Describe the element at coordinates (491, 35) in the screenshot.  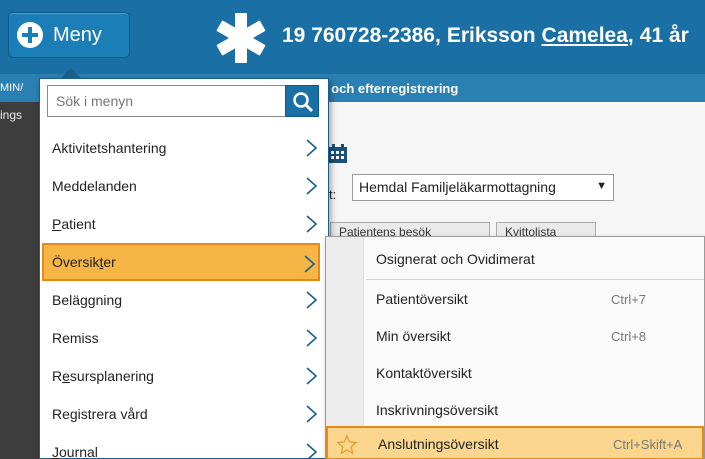
I see `patient-surname: Eriksson` at that location.